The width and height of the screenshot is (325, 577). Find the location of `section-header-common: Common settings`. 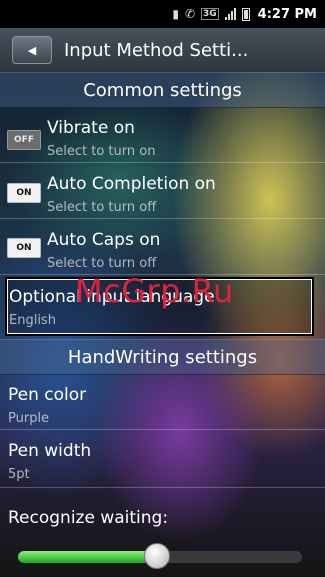

section-header-common: Common settings is located at coordinates (162, 90).